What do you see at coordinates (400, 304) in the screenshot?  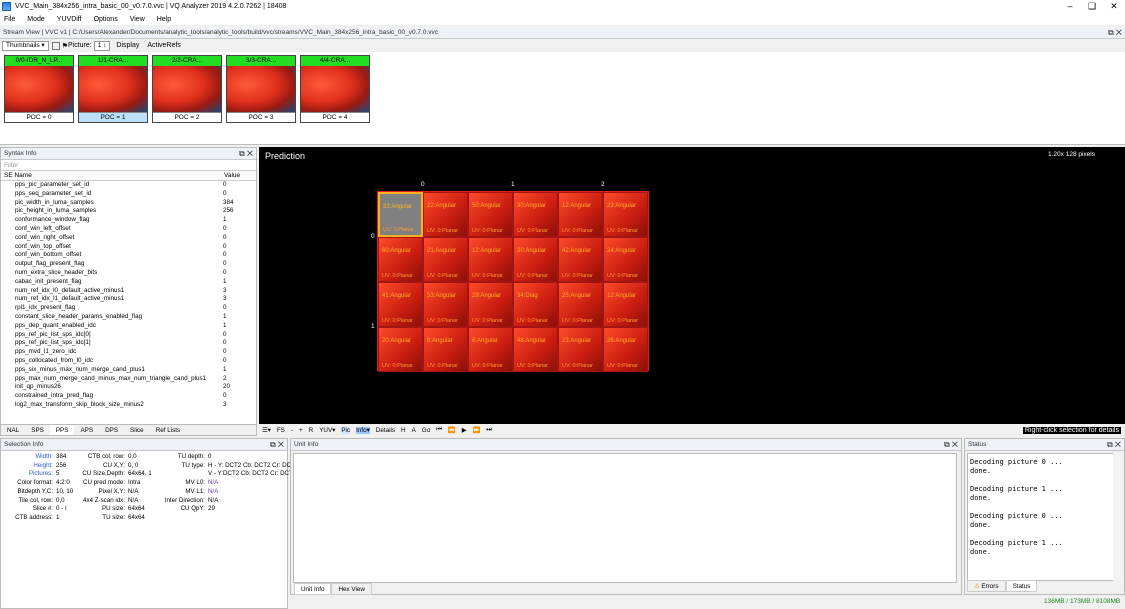 I see `prediction-cell: 41:Angular UV: 0:Planar` at bounding box center [400, 304].